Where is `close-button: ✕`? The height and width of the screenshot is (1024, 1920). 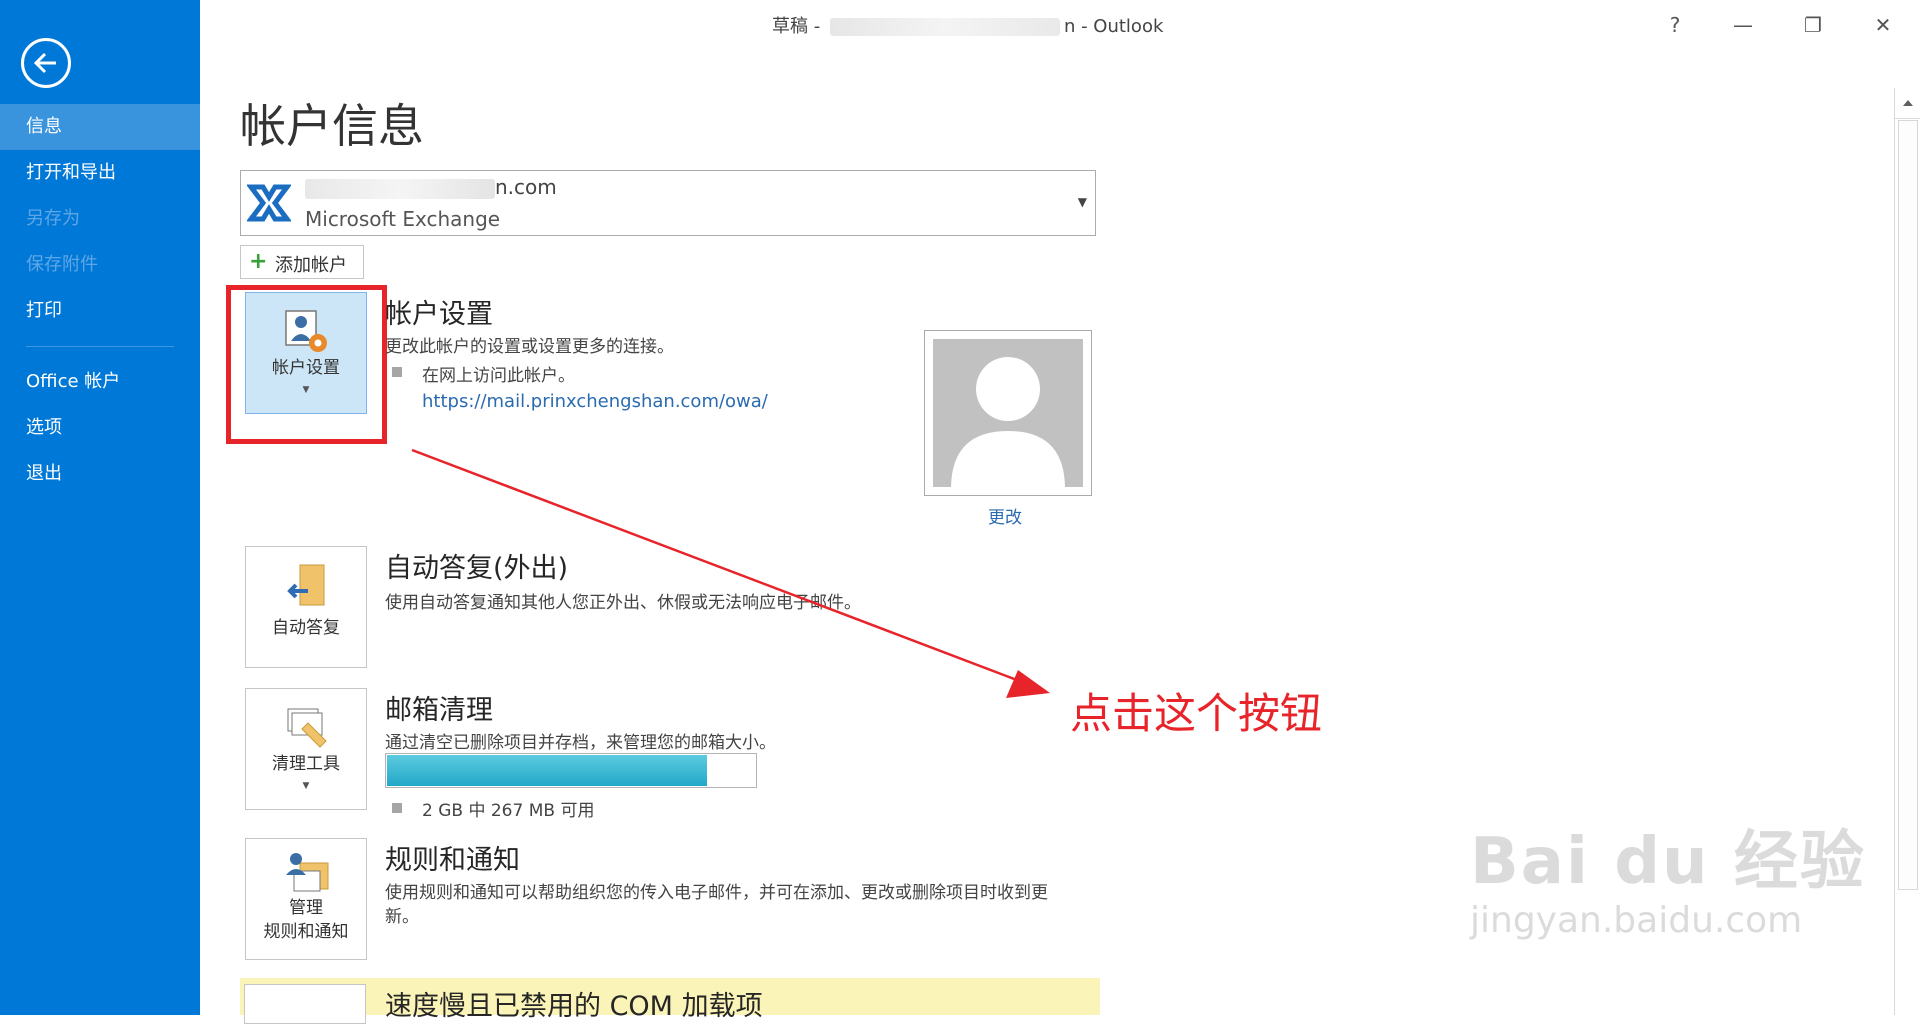 close-button: ✕ is located at coordinates (1883, 25).